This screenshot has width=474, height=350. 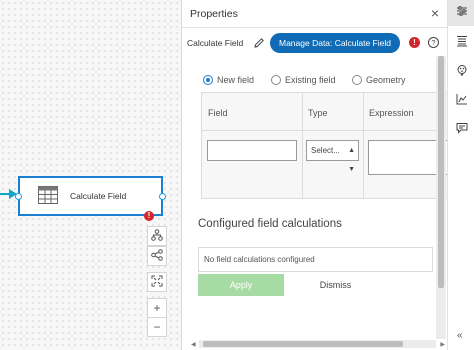 I want to click on comment-button, so click(x=461, y=130).